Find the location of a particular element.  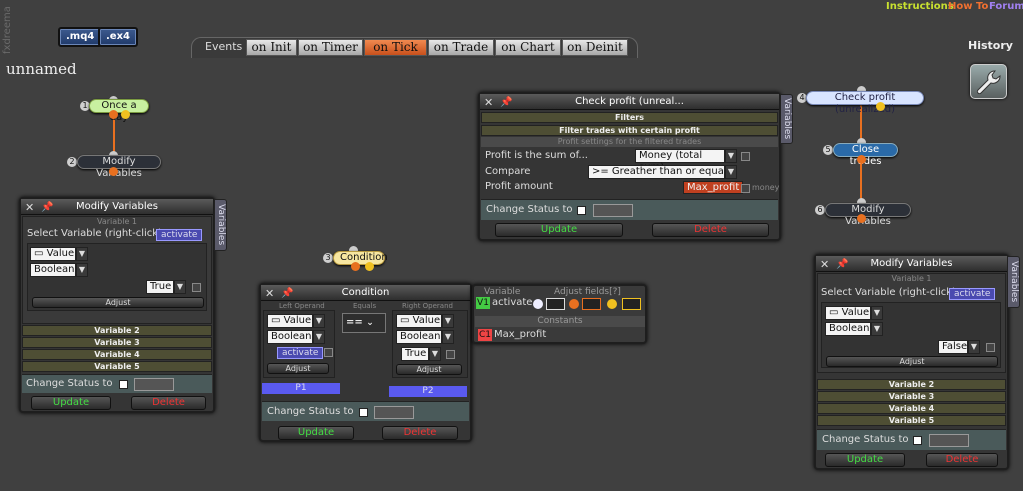

right-boolean-select: Boolean is located at coordinates (419, 337).